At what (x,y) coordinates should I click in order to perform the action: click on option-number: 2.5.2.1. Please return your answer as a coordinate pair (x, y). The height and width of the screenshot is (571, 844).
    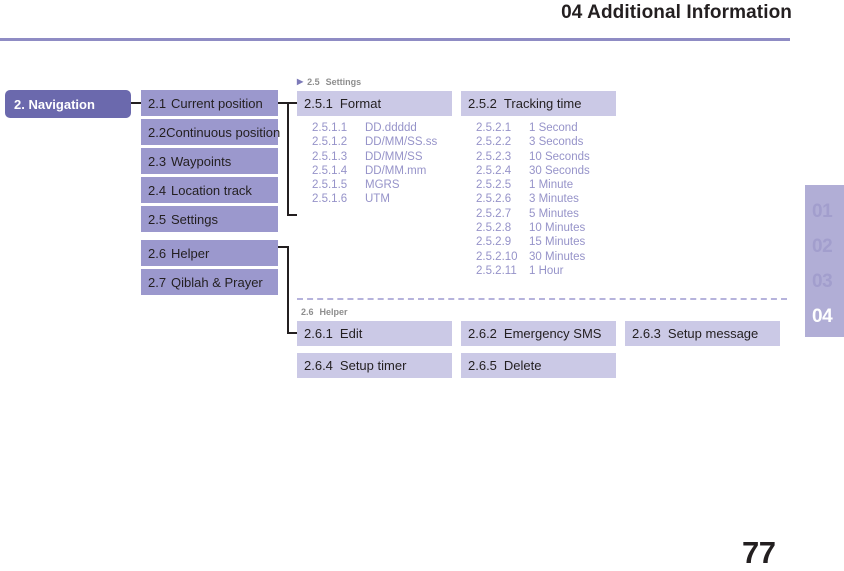
    Looking at the image, I should click on (494, 128).